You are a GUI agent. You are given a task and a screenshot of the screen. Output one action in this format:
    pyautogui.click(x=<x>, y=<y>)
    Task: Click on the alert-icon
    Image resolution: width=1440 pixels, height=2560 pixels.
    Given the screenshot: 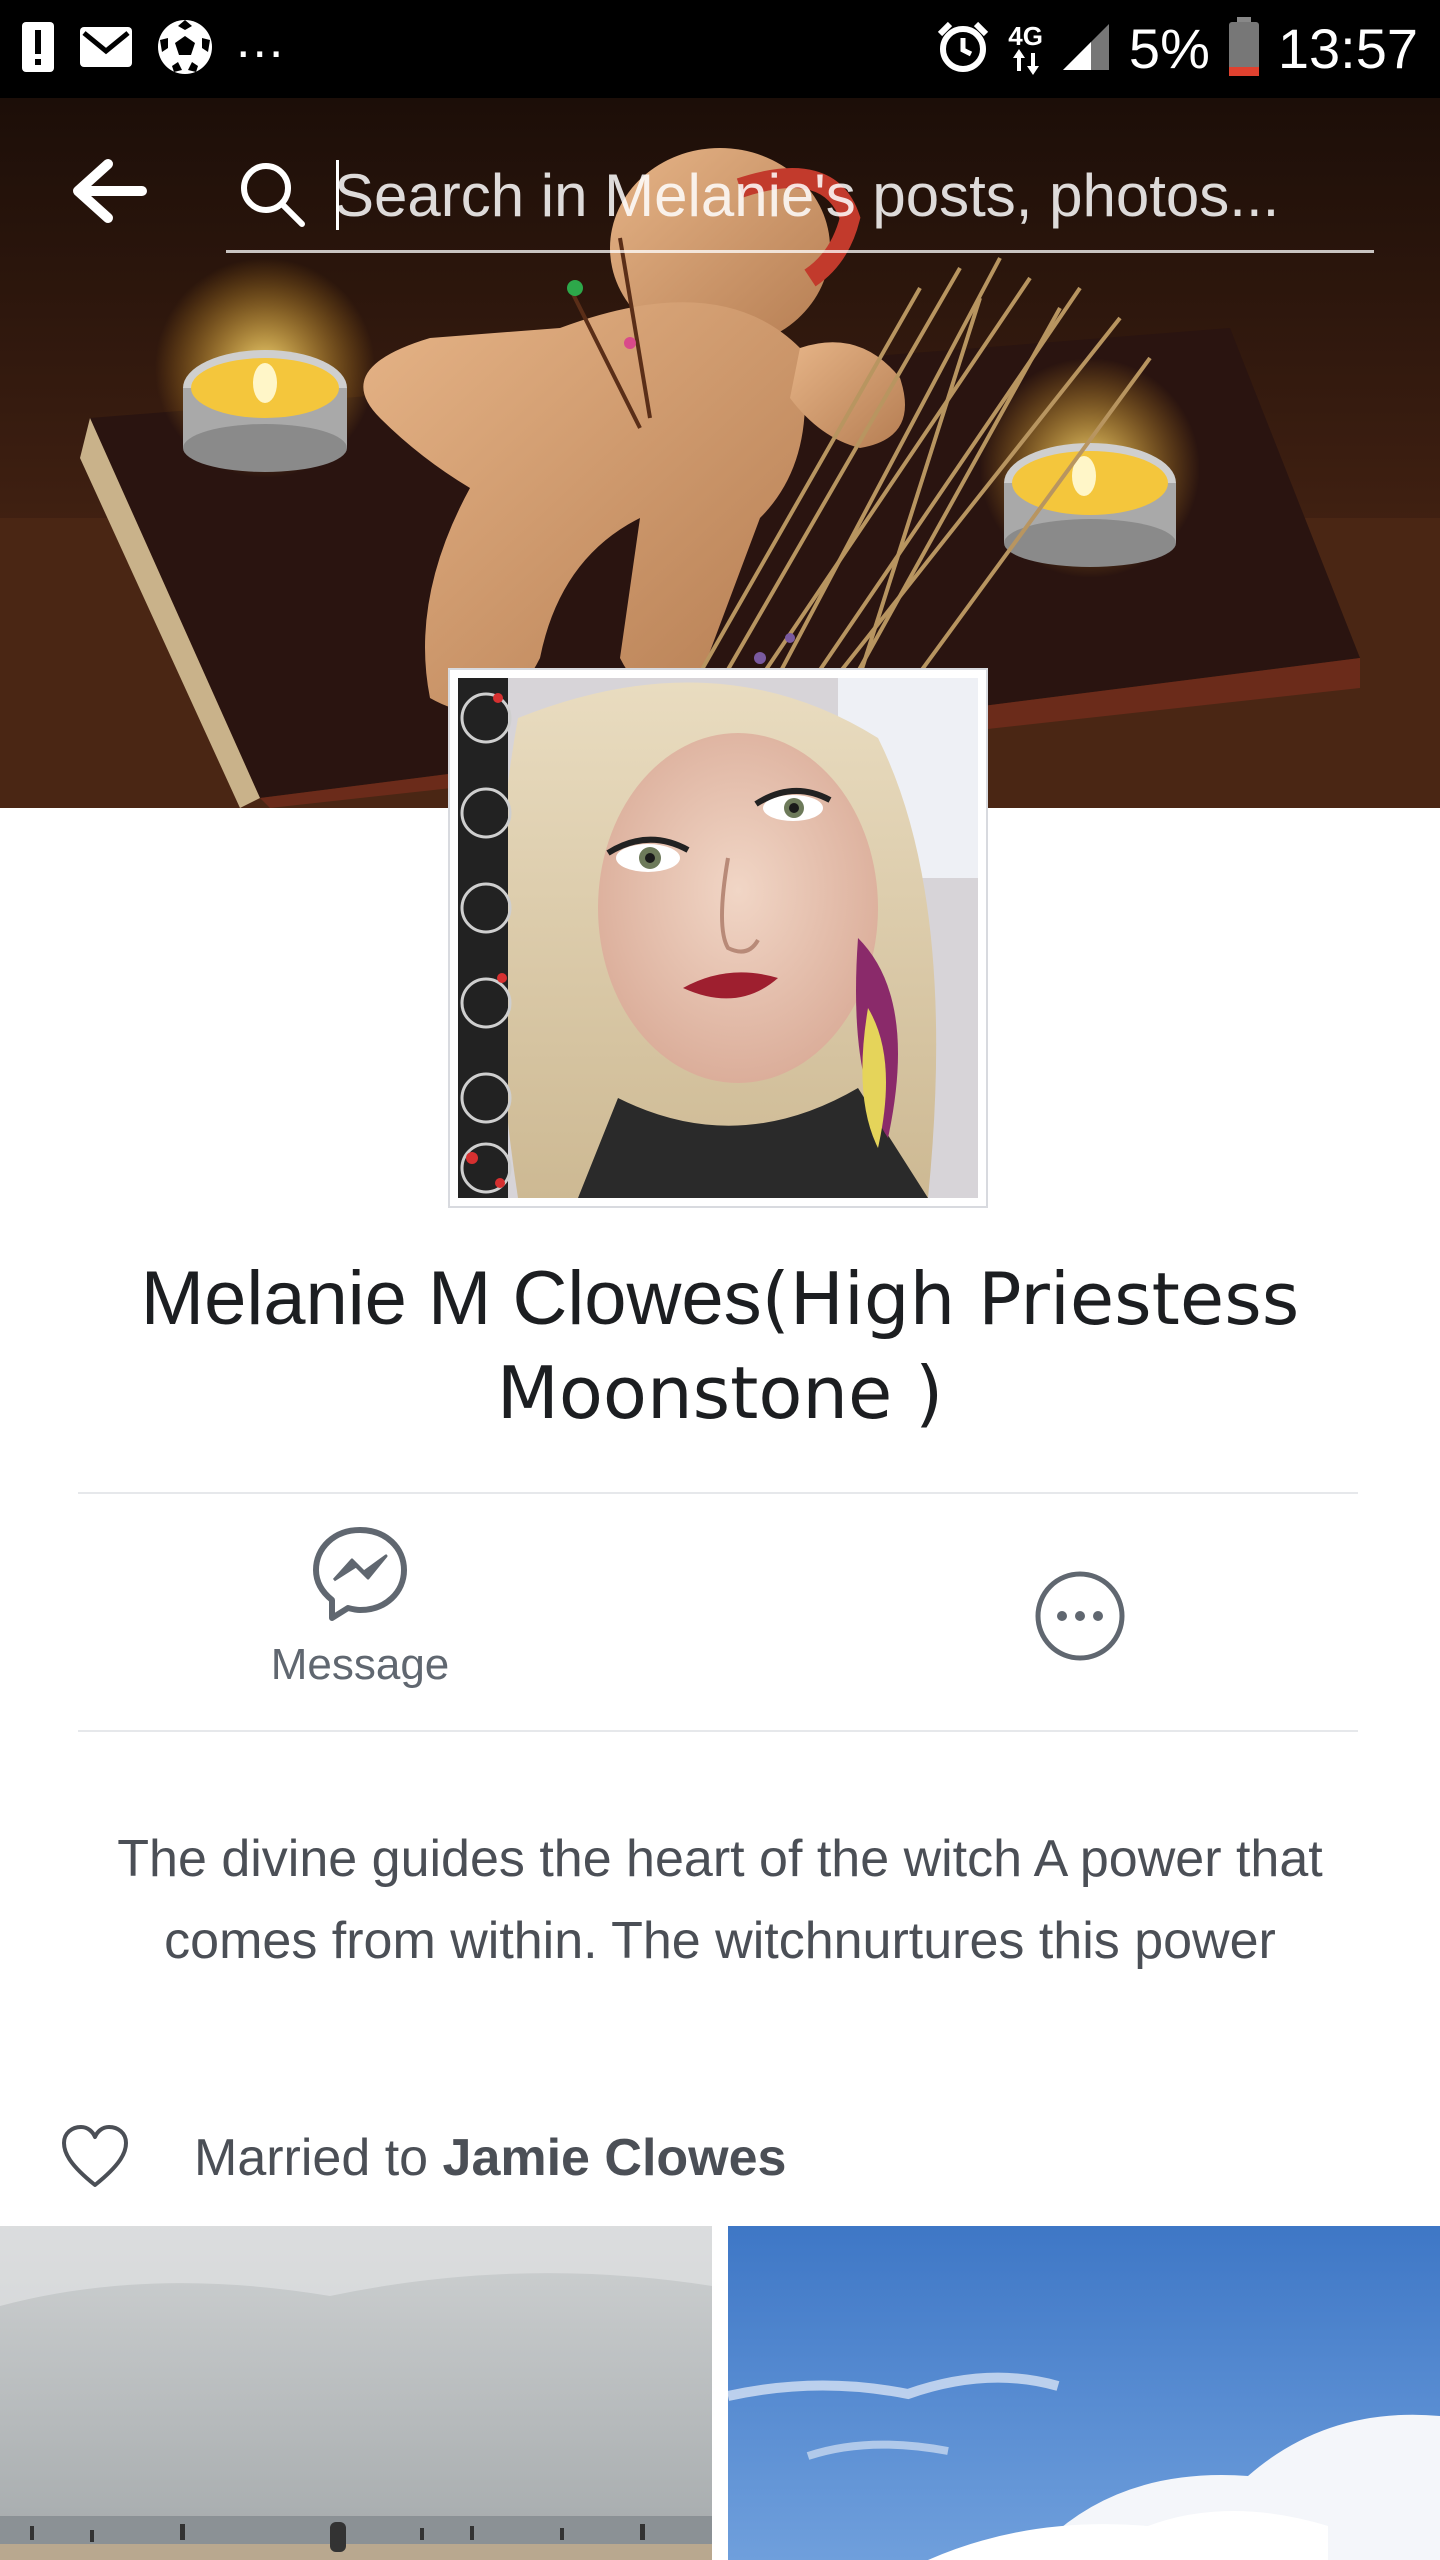 What is the action you would take?
    pyautogui.click(x=38, y=49)
    